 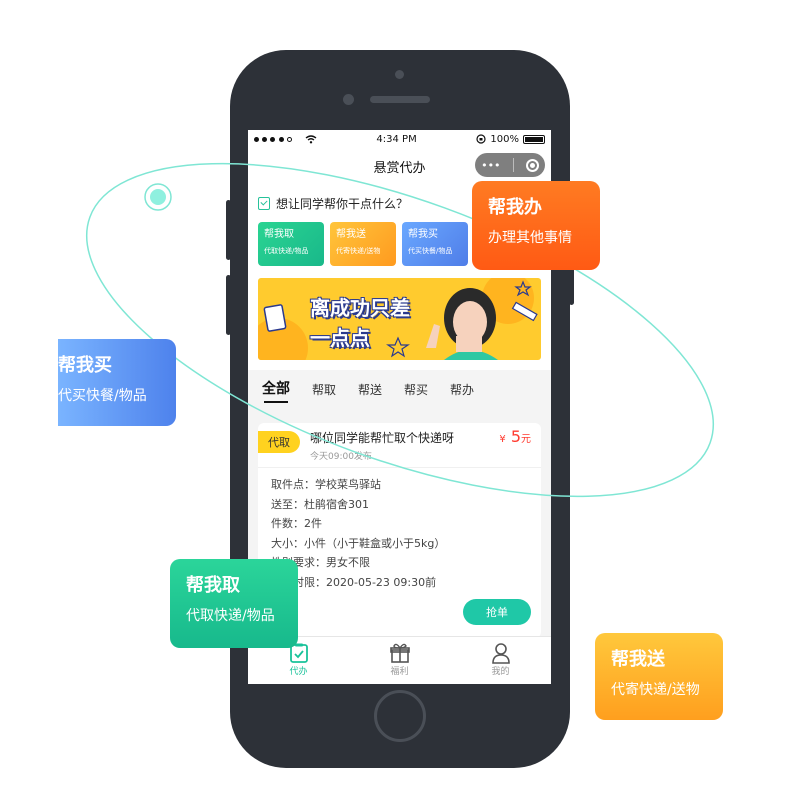 What do you see at coordinates (230, 616) in the screenshot?
I see `callout-desc: 代取快递/物品` at bounding box center [230, 616].